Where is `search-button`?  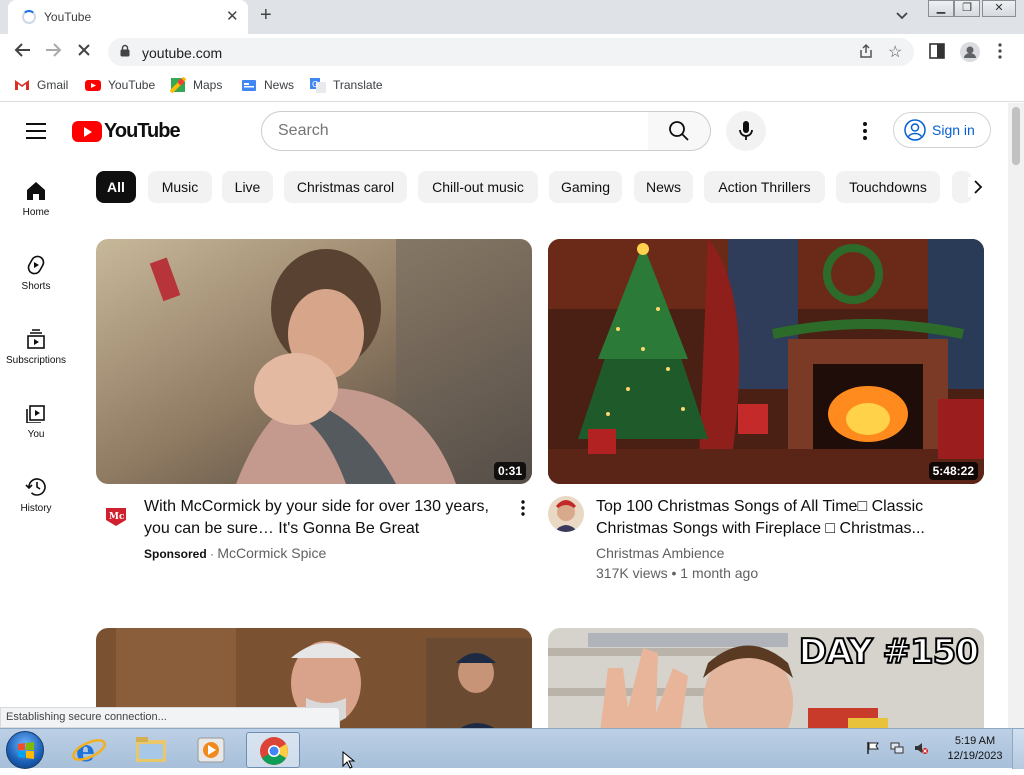 search-button is located at coordinates (679, 131).